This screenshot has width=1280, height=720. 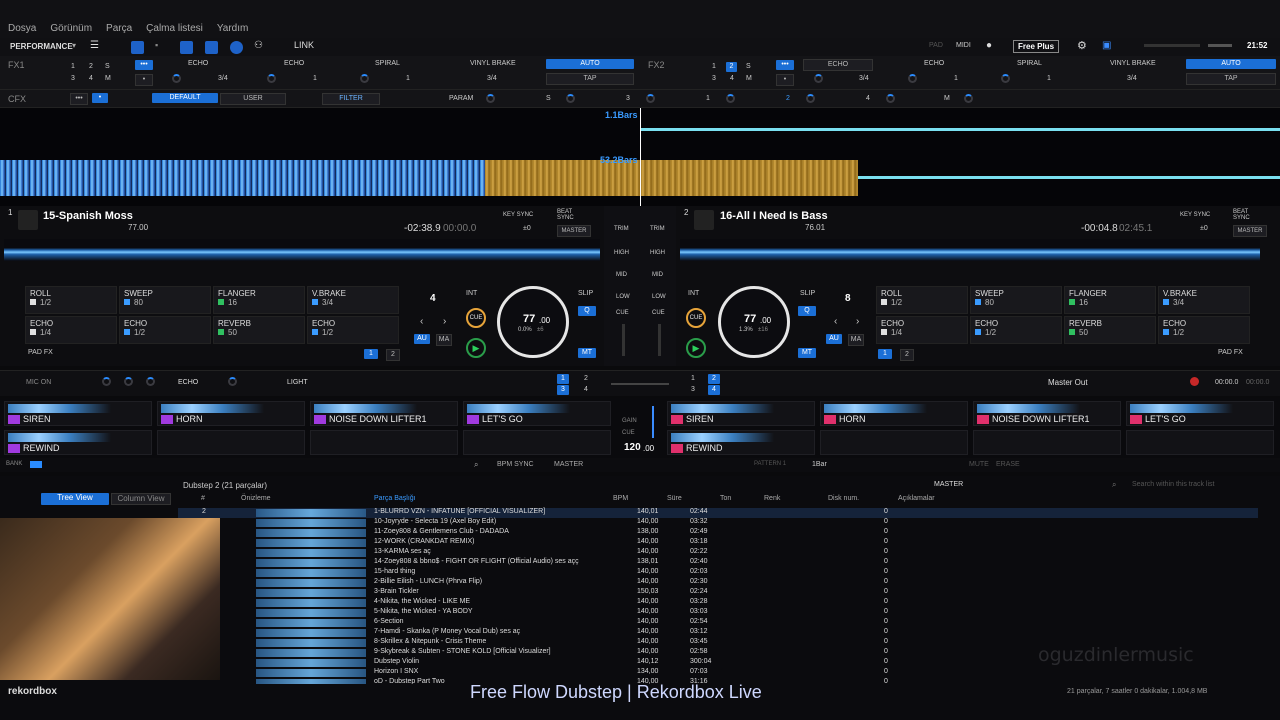 What do you see at coordinates (258, 45) in the screenshot?
I see `sampler-icon: ⚇` at bounding box center [258, 45].